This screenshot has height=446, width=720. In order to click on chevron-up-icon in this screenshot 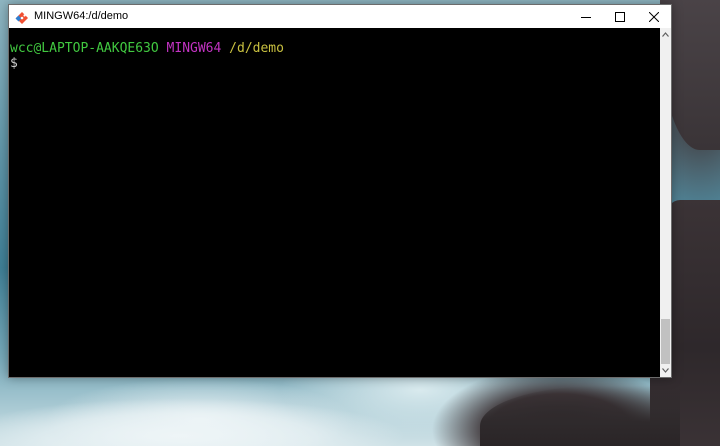, I will do `click(665, 34)`.